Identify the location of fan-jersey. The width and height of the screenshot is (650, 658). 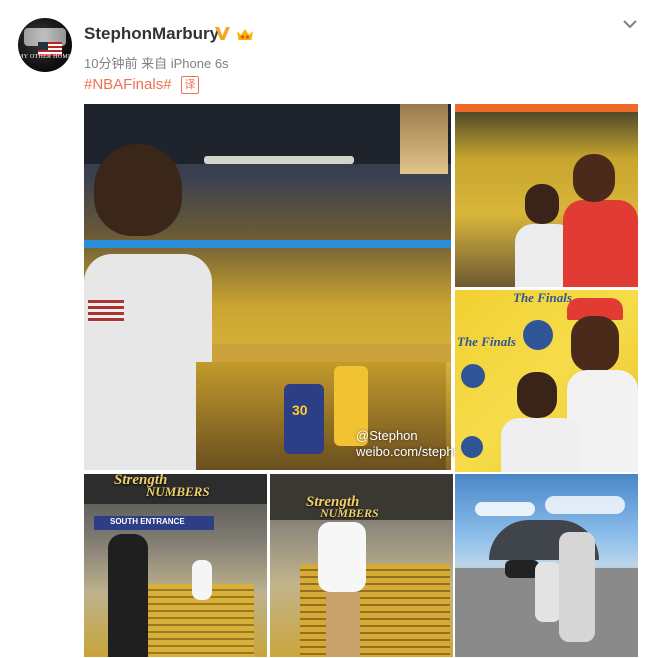
(304, 419).